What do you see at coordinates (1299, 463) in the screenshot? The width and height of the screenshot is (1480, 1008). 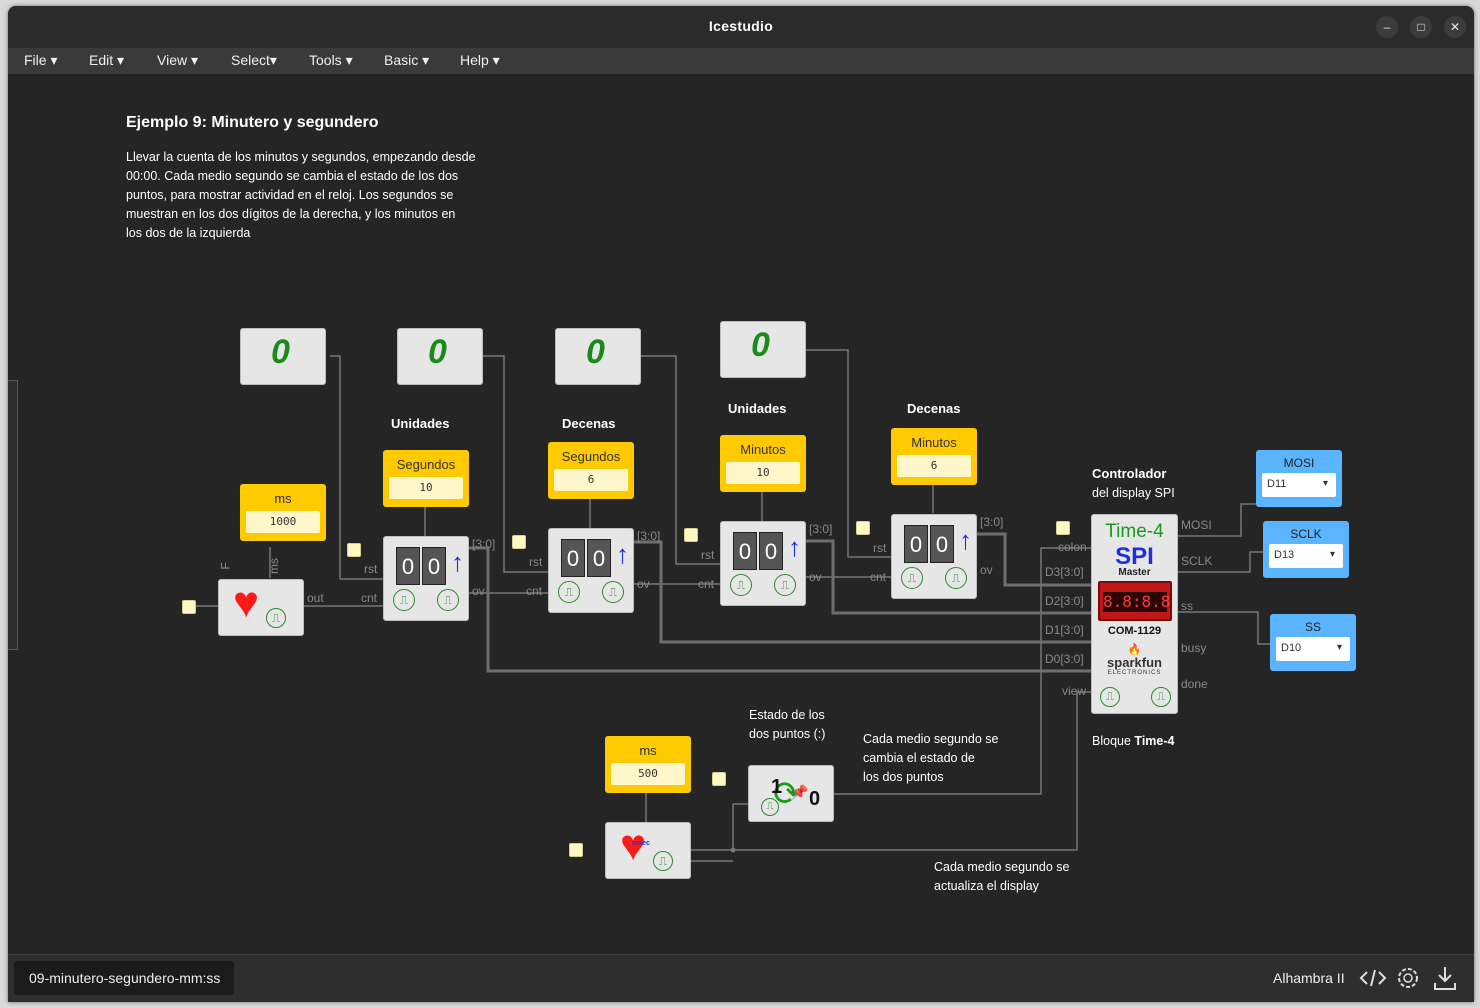 I see `pin-title: MOSI` at bounding box center [1299, 463].